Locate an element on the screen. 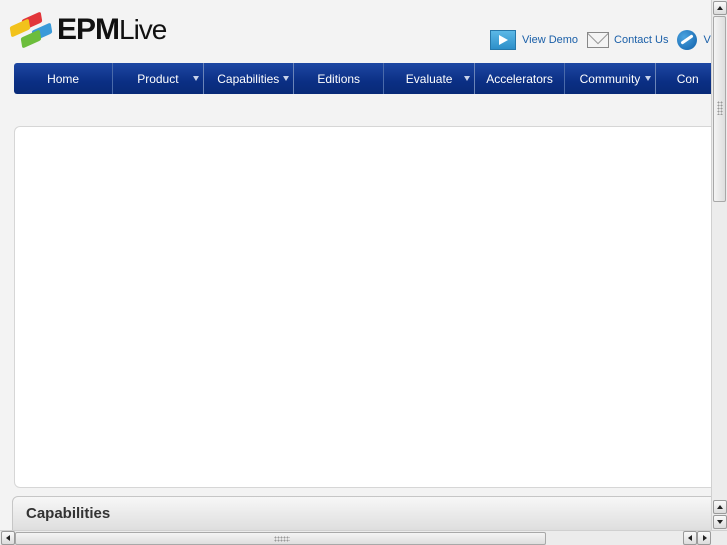 The width and height of the screenshot is (727, 545). logo-tiles-icon is located at coordinates (32, 30).